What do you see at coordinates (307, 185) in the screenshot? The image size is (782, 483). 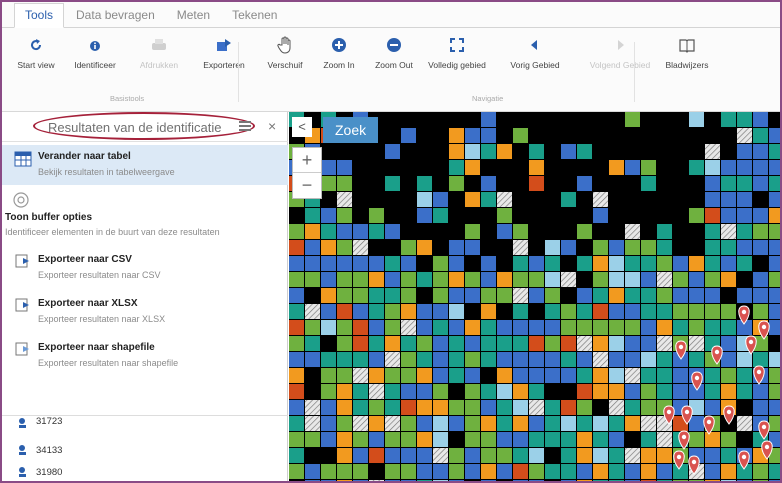 I see `map-zoom-out-button: −` at bounding box center [307, 185].